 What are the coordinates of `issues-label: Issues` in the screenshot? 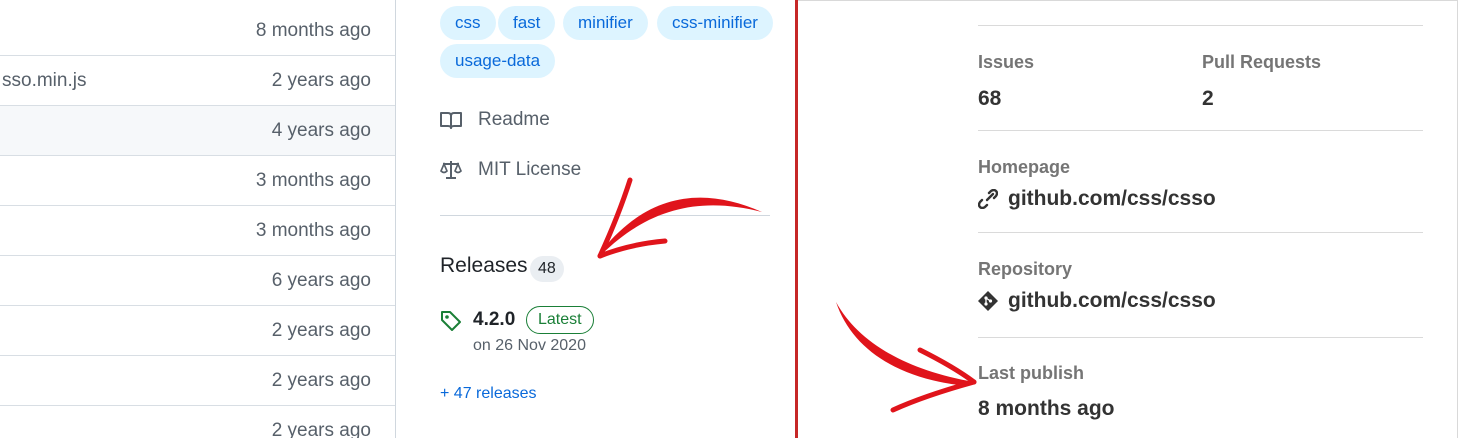 It's located at (1006, 62).